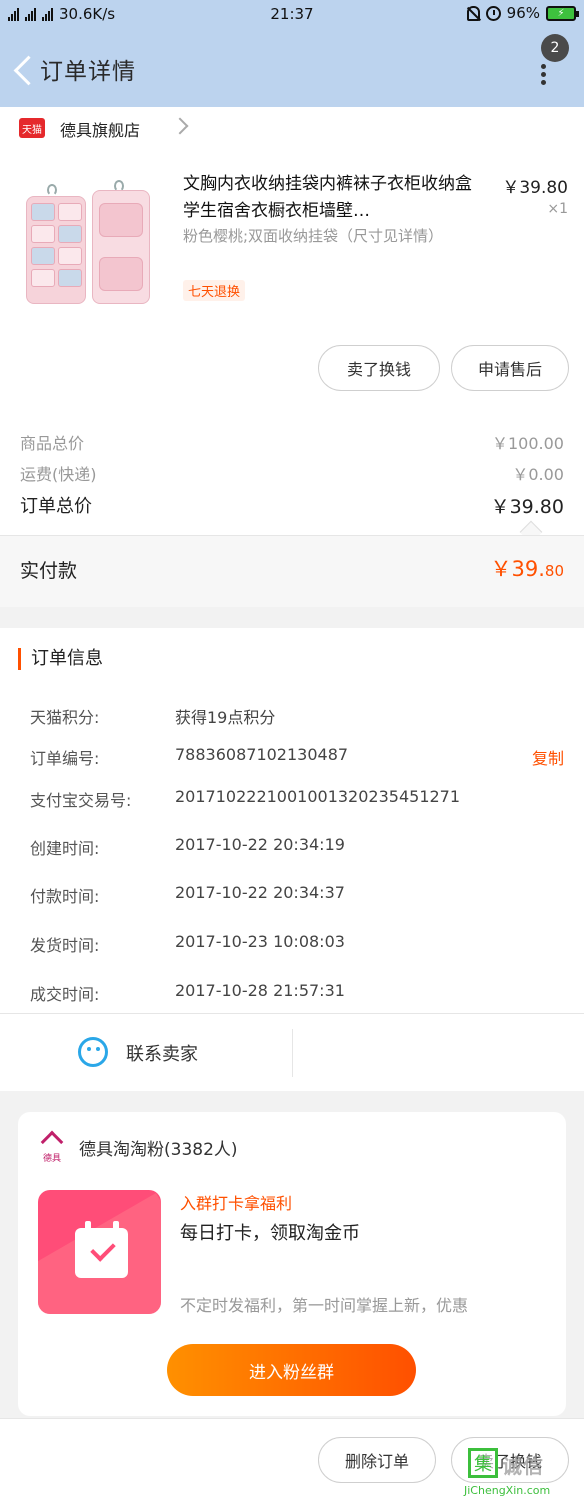  Describe the element at coordinates (65, 717) in the screenshot. I see `info-label: 天猫积分:` at that location.